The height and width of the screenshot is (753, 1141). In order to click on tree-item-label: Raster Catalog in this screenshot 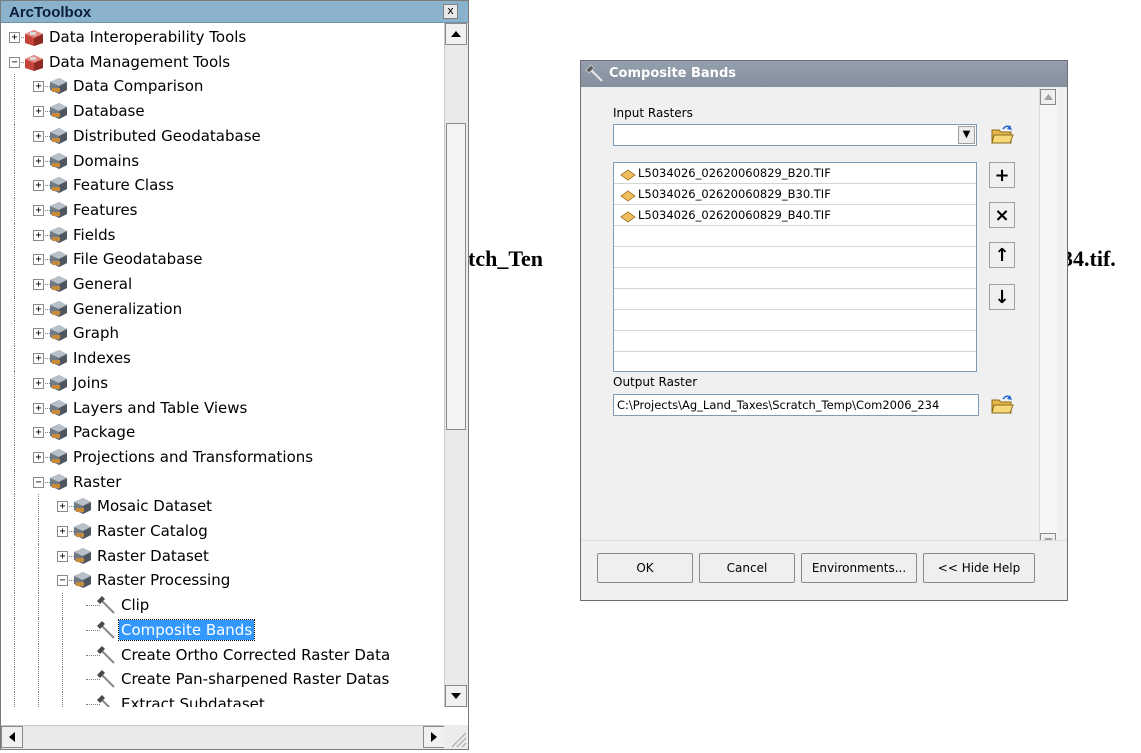, I will do `click(152, 531)`.